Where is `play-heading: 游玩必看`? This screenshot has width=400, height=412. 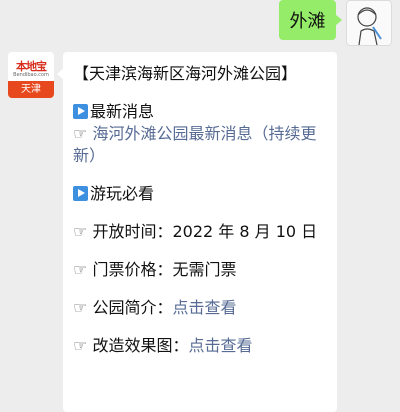
play-heading: 游玩必看 is located at coordinates (201, 194).